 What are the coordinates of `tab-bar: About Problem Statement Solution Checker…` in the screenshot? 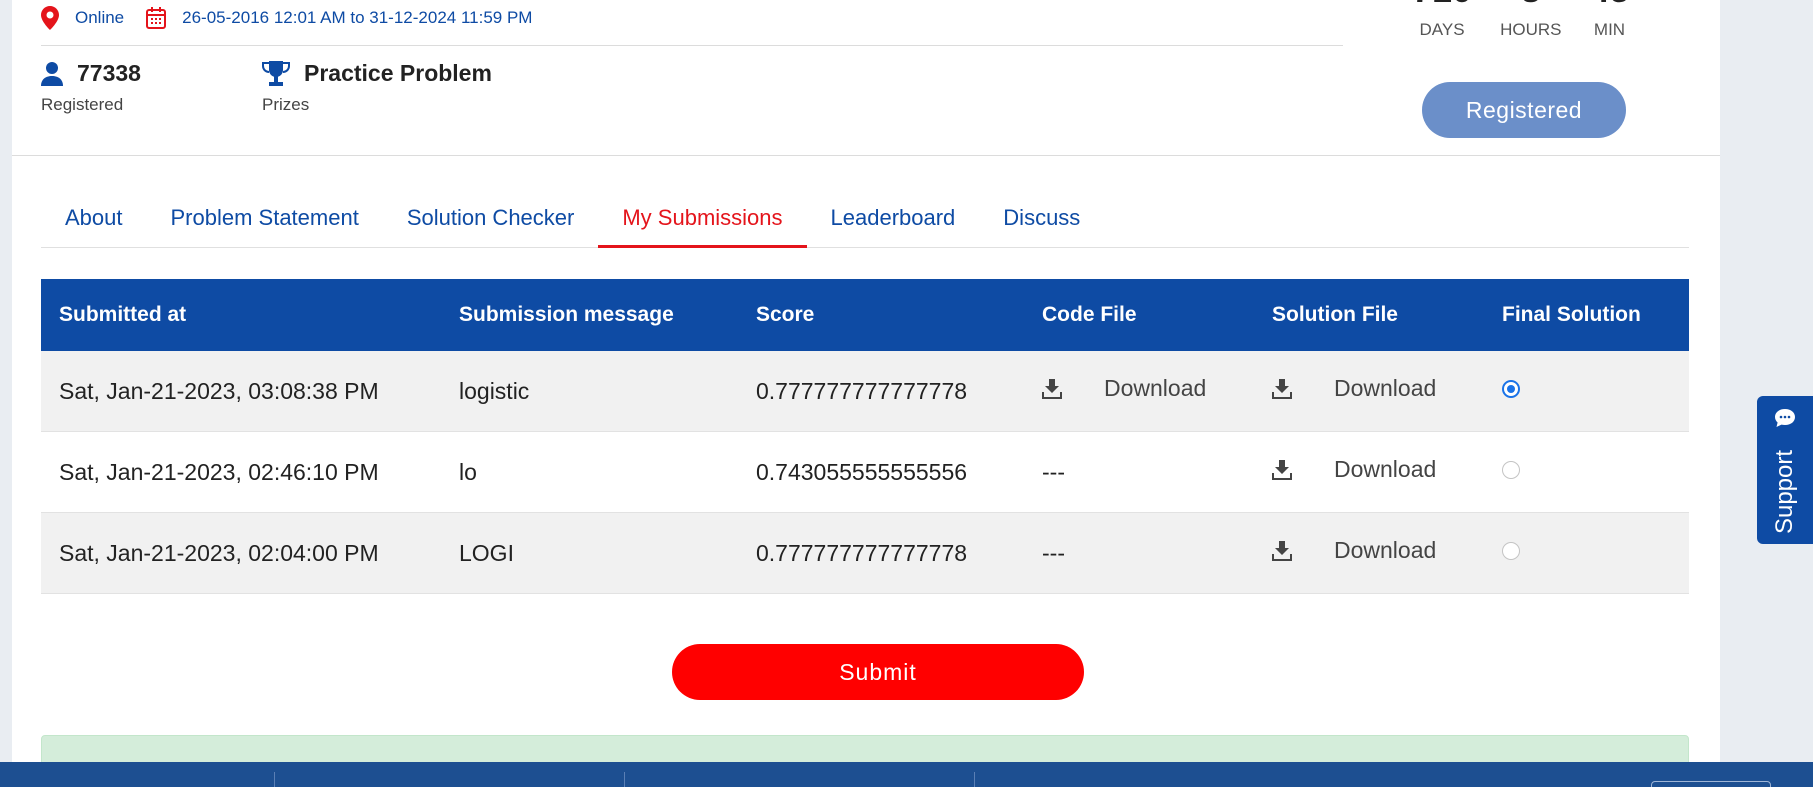 It's located at (865, 219).